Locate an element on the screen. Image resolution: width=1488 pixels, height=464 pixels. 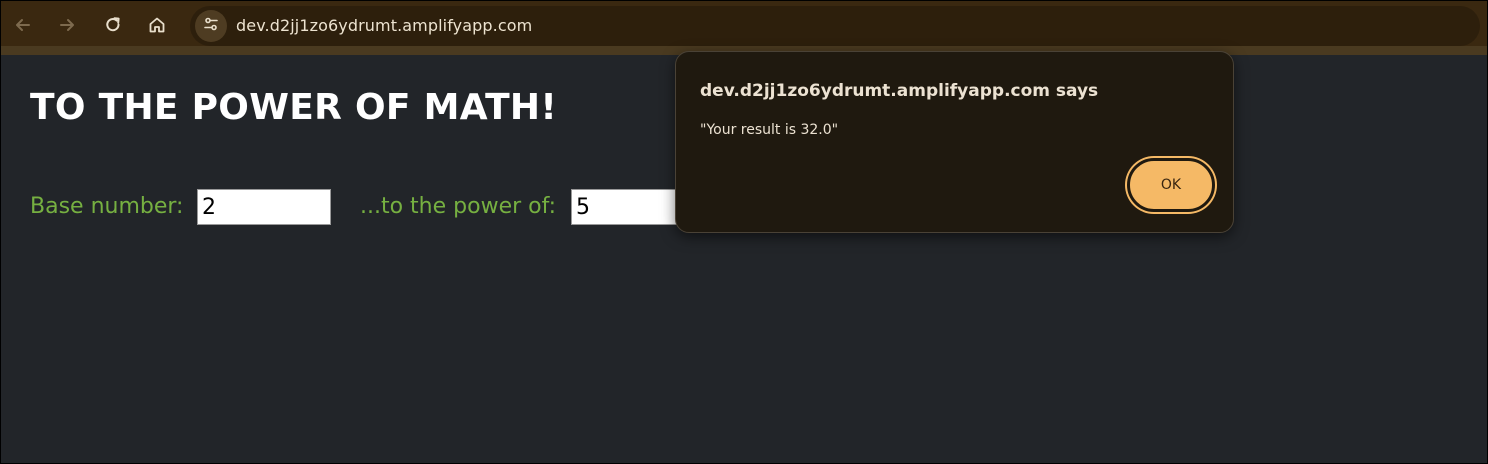
power-label: ...to the power of: is located at coordinates (458, 206).